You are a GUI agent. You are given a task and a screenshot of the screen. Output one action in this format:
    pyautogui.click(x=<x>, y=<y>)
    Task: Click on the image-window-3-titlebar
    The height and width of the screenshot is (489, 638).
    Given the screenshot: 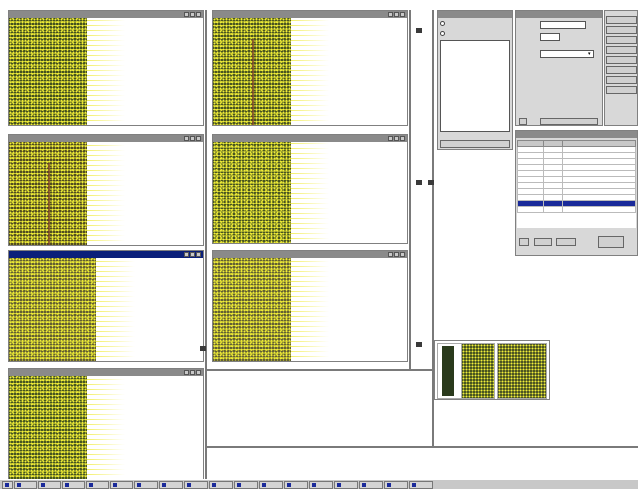 What is the action you would take?
    pyautogui.click(x=106, y=138)
    